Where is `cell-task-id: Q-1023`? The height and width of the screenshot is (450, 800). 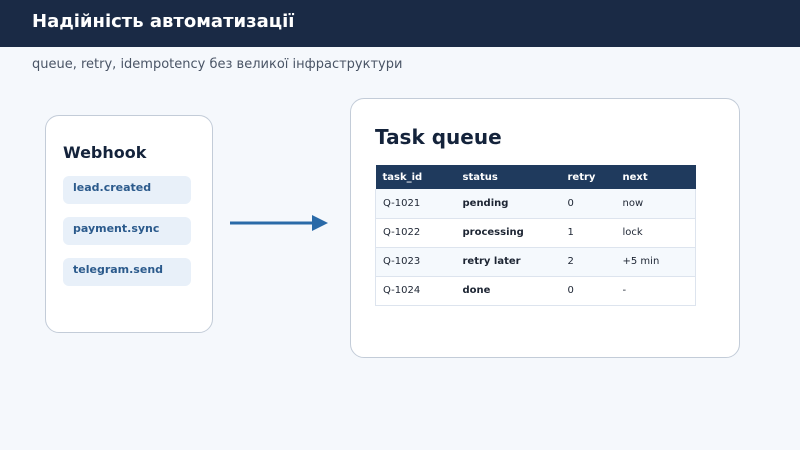 cell-task-id: Q-1023 is located at coordinates (415, 262).